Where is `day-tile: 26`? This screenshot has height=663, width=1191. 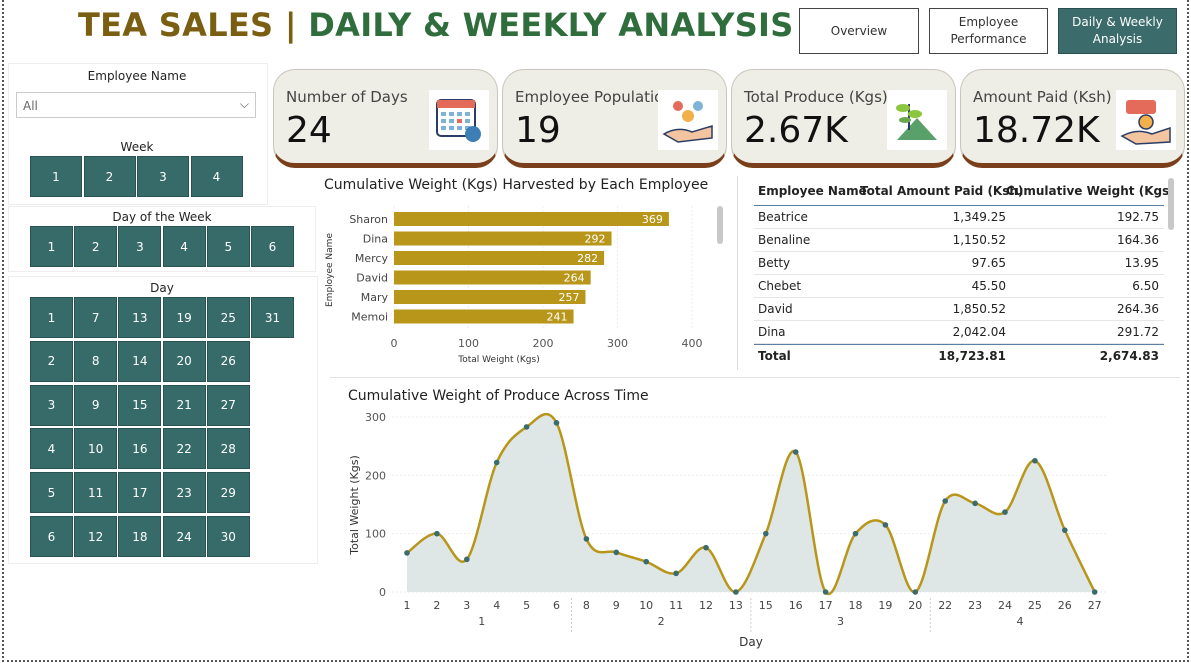
day-tile: 26 is located at coordinates (228, 361).